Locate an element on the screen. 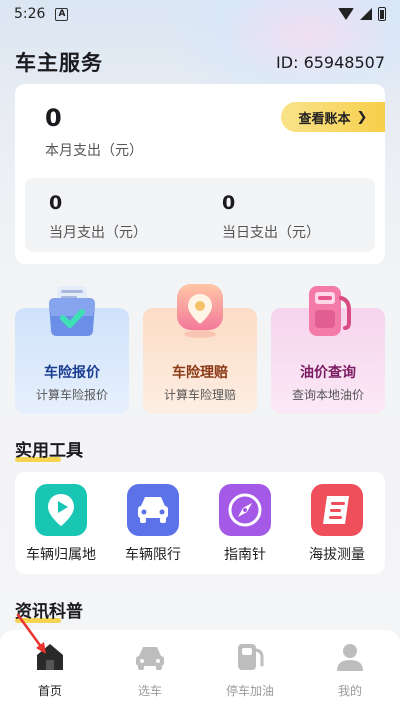 The image size is (400, 711). view-ledger-label: 查看账本 is located at coordinates (324, 119).